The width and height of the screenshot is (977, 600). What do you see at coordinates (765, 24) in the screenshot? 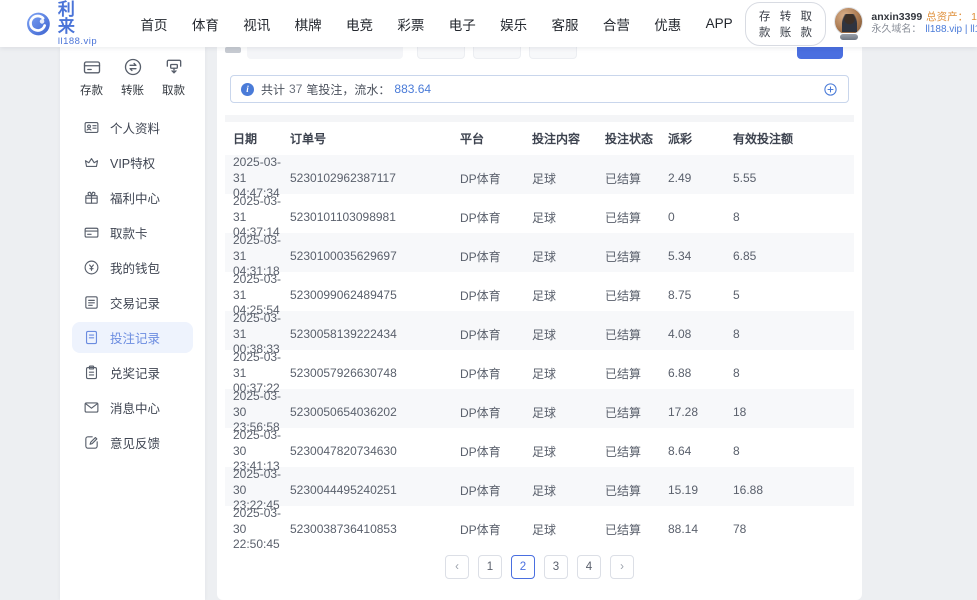
I see `deposit-link: 存款` at bounding box center [765, 24].